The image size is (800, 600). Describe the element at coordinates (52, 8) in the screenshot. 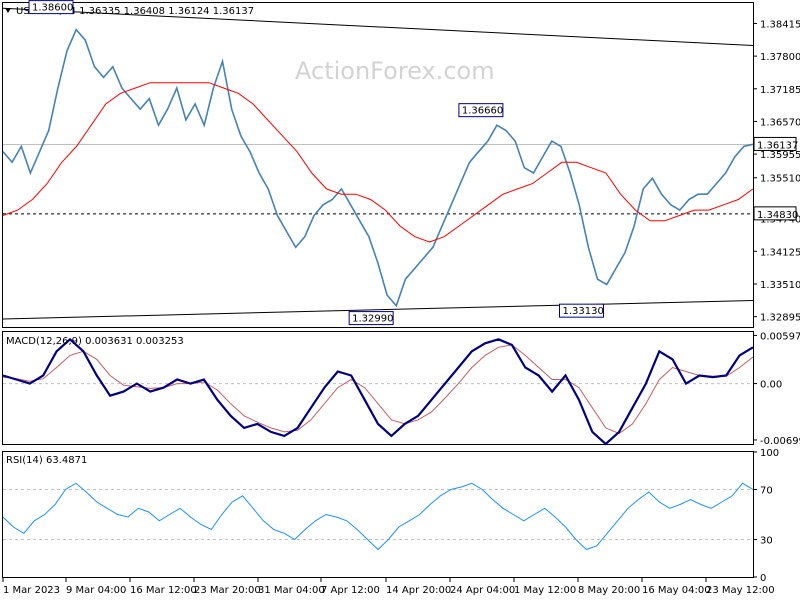

I see `peak-label-0: 1.38600` at that location.